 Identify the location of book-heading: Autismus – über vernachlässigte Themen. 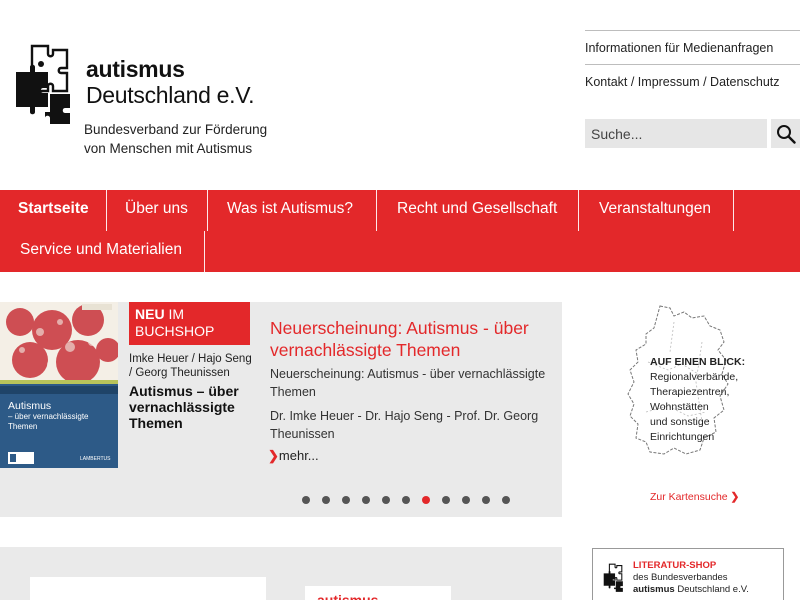
(191, 407).